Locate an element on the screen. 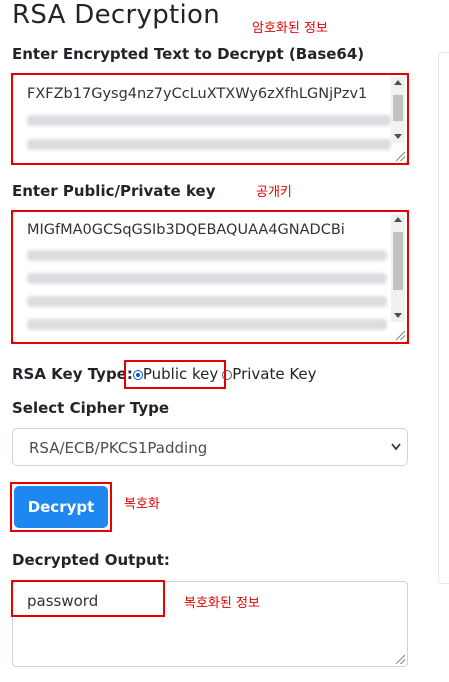  side-panel is located at coordinates (443, 318).